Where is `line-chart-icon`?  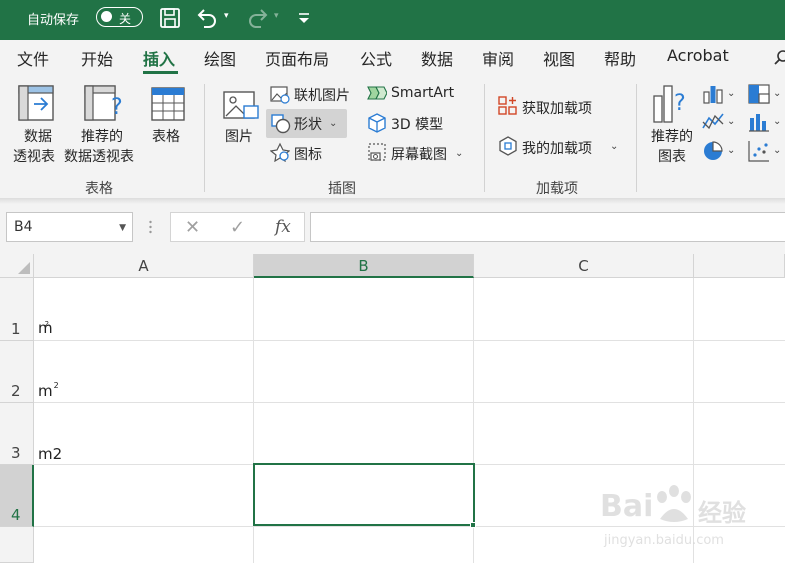
line-chart-icon is located at coordinates (713, 122).